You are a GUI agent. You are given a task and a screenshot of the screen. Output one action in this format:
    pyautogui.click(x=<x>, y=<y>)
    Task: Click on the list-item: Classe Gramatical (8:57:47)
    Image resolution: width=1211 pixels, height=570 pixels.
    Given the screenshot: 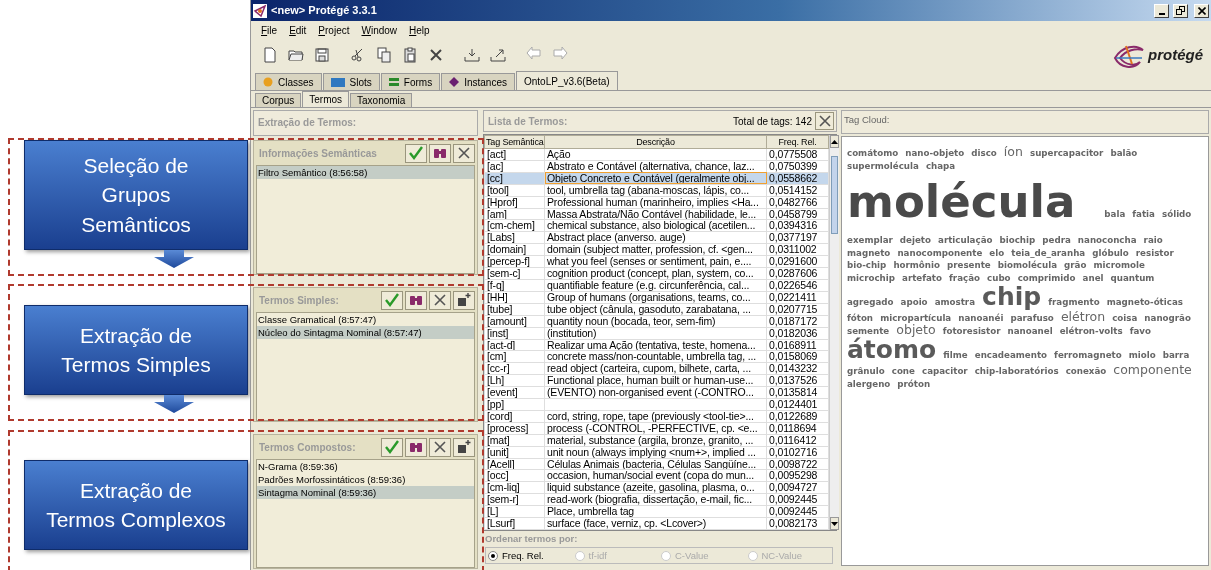 What is the action you would take?
    pyautogui.click(x=365, y=319)
    